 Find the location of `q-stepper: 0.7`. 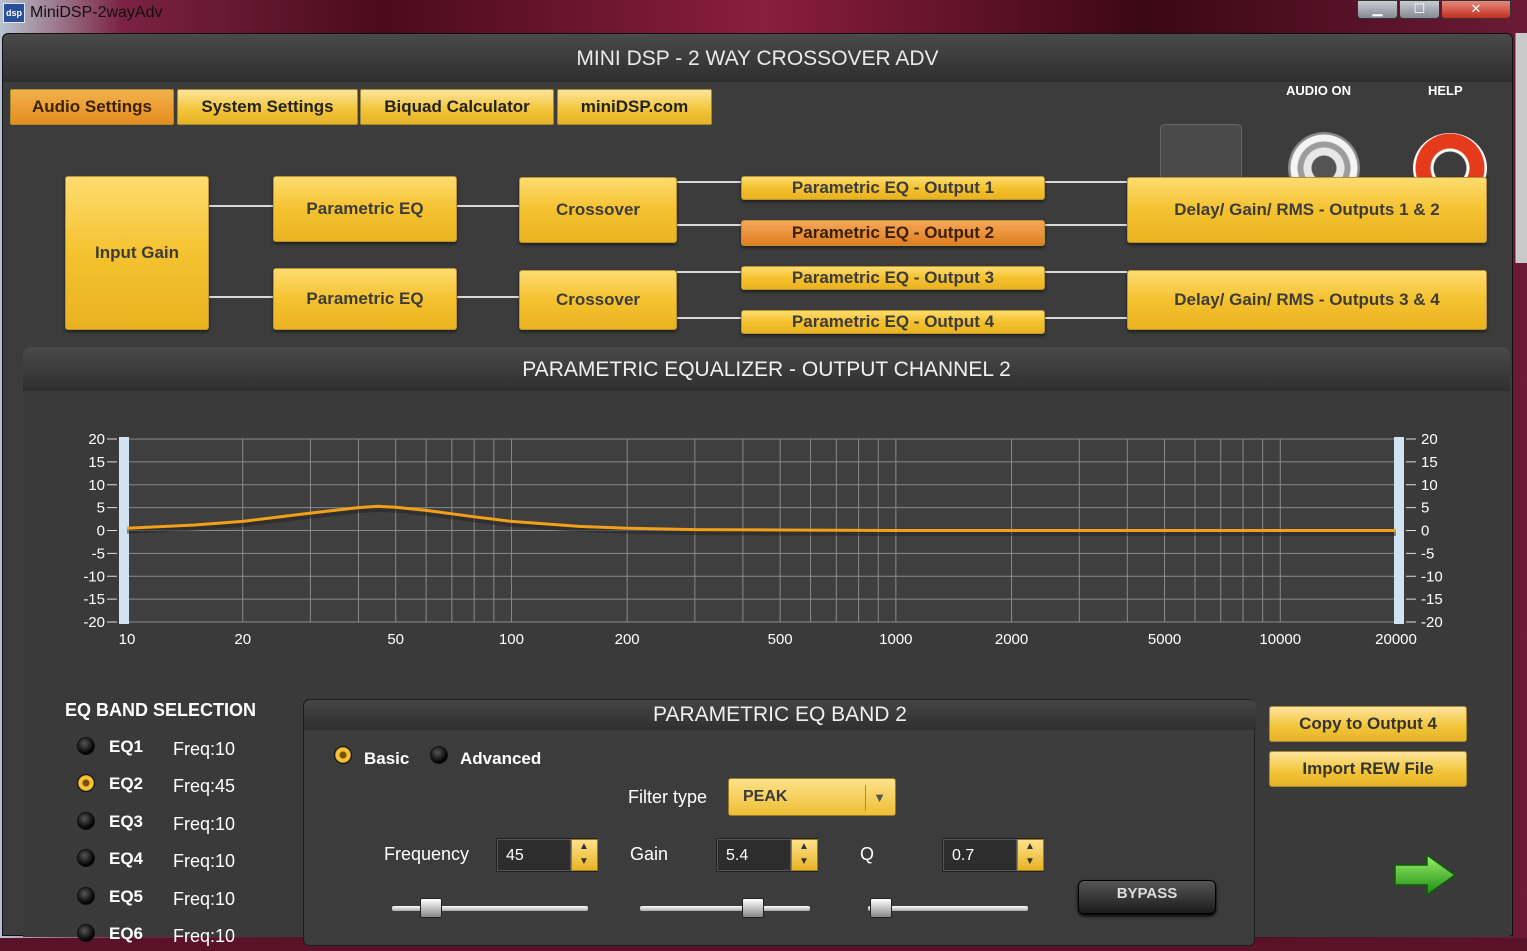

q-stepper: 0.7 is located at coordinates (993, 855).